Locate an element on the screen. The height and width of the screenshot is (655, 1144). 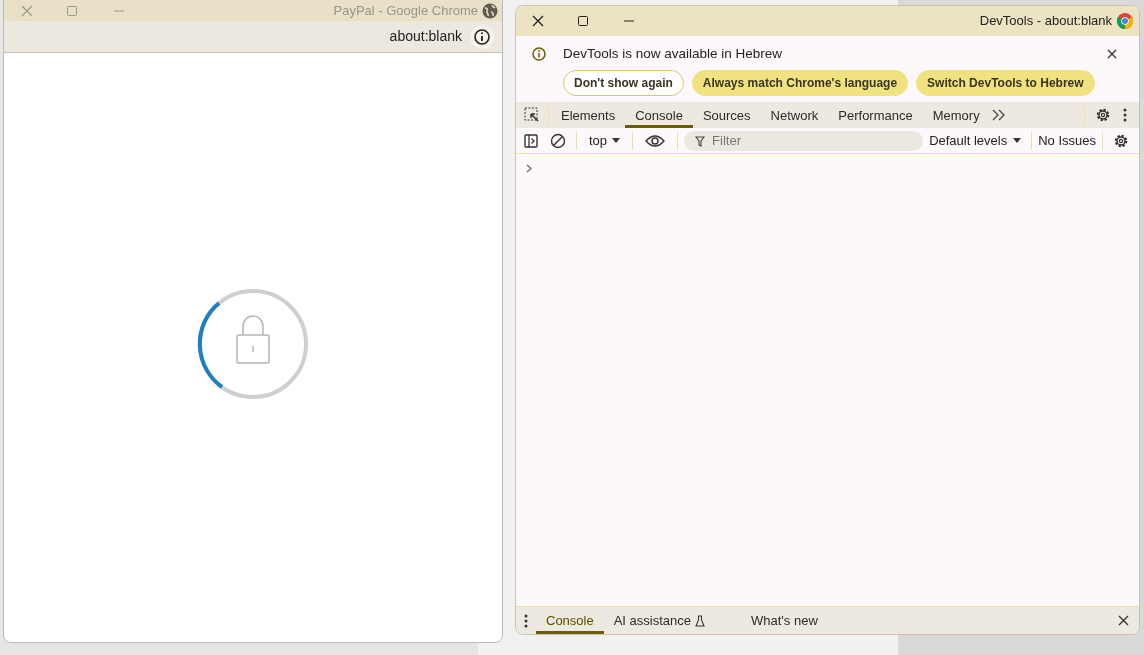
console-prompt-icon is located at coordinates (529, 169).